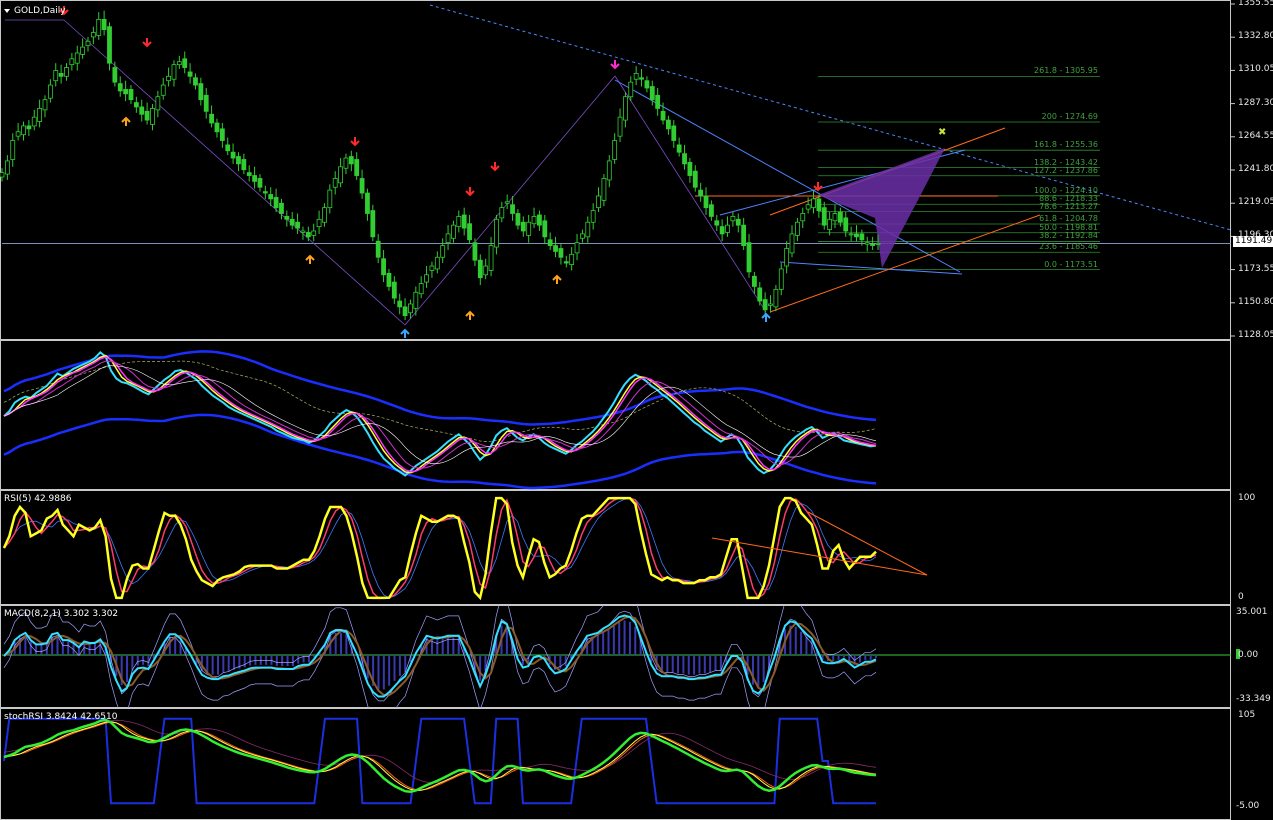  I want to click on stochrsi-pane: stochRSI 3.8424 42.6510 105 -5.00, so click(636, 764).